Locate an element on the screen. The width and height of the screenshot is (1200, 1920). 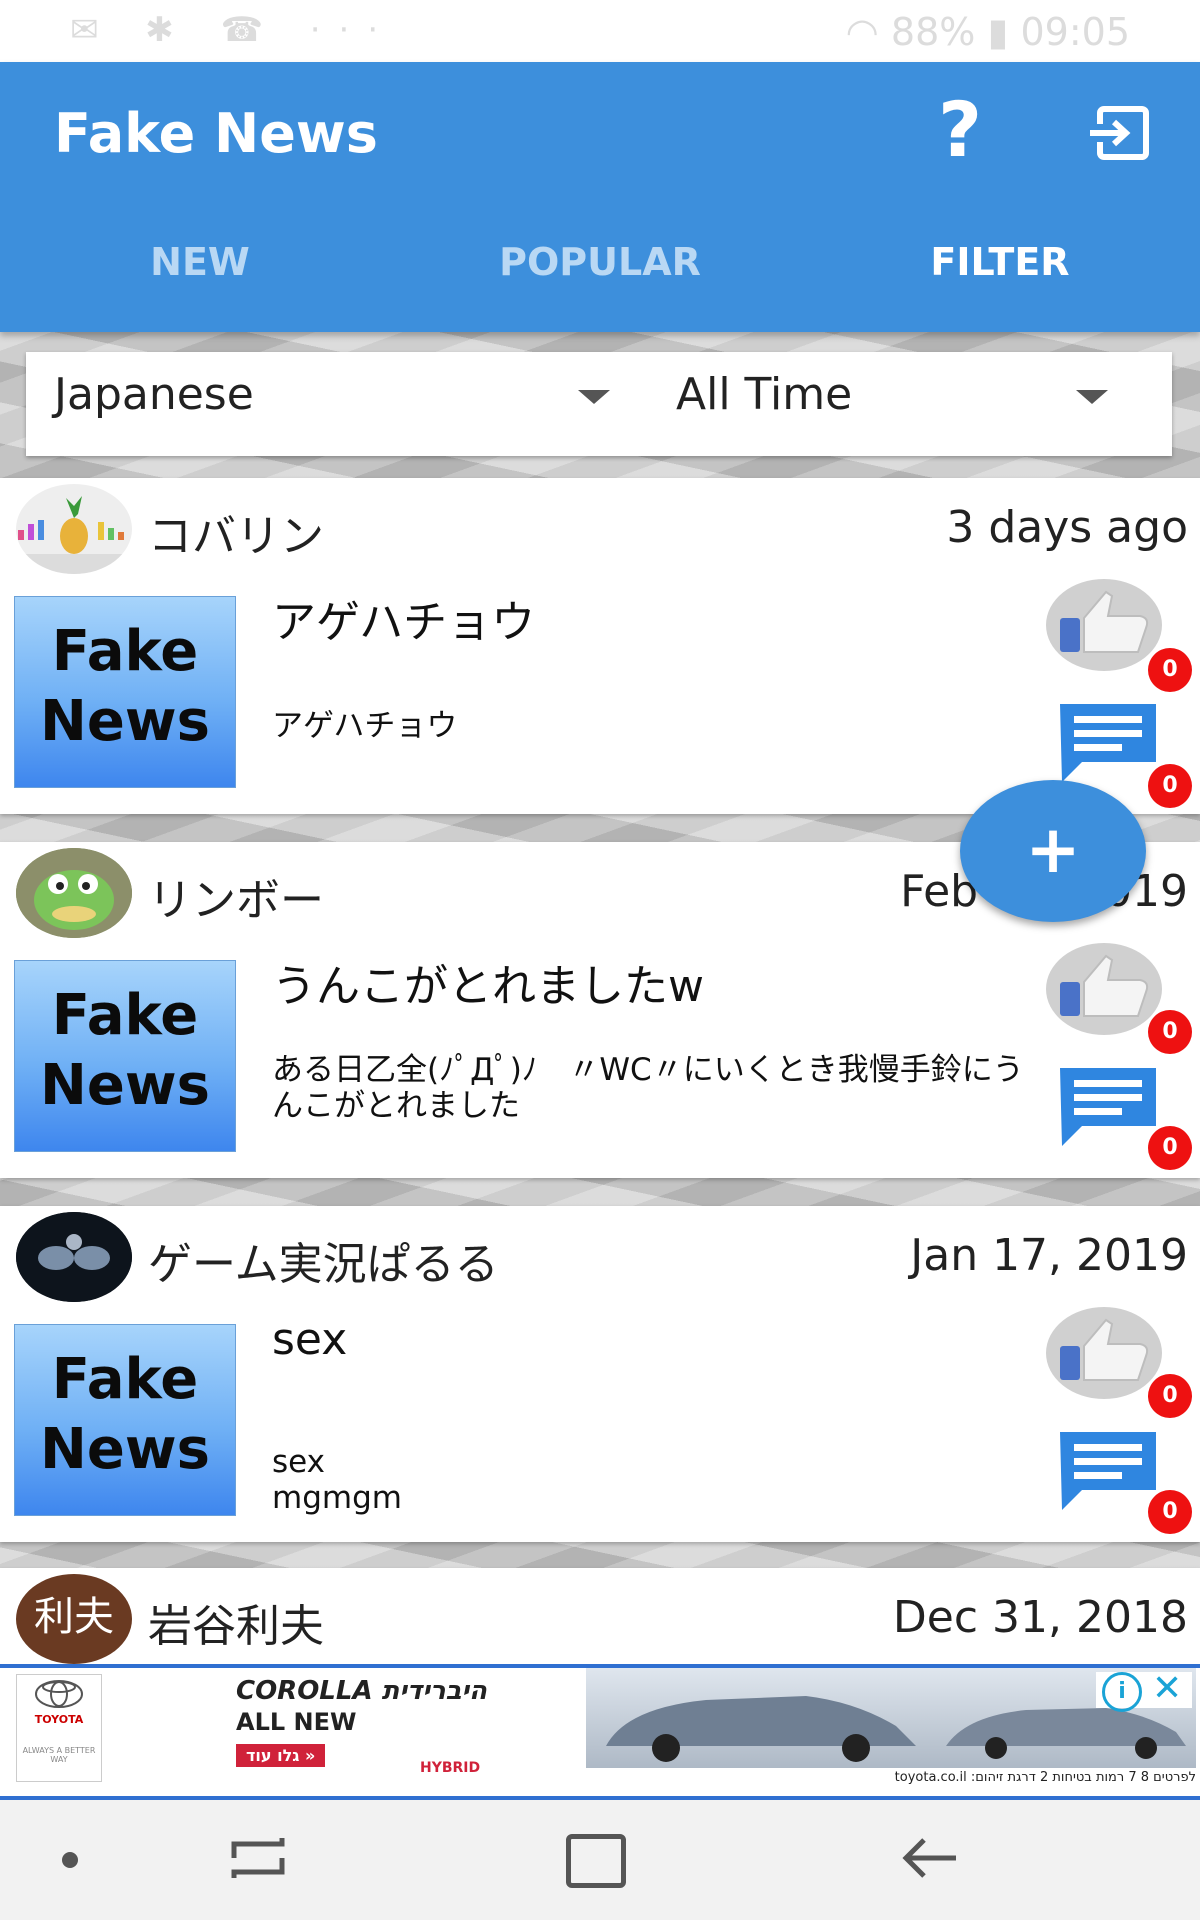
post-title: アゲハチョウ is located at coordinates (404, 622).